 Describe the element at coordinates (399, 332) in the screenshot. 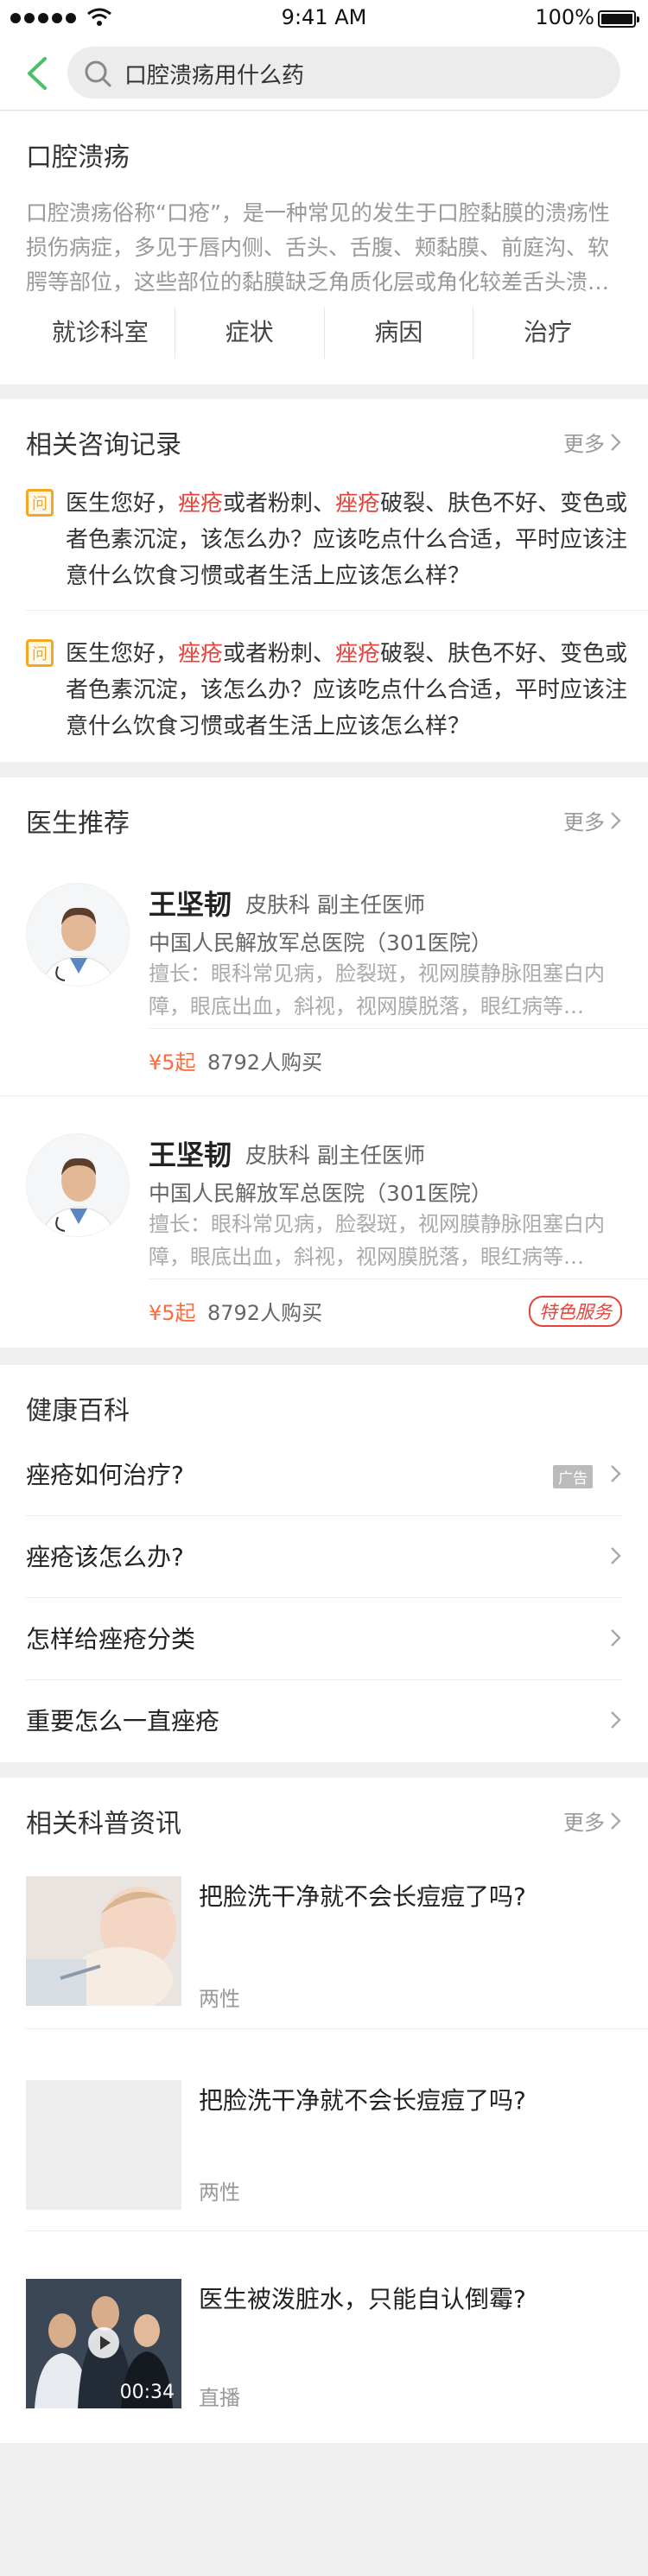

I see `tab-cause: 病因` at that location.